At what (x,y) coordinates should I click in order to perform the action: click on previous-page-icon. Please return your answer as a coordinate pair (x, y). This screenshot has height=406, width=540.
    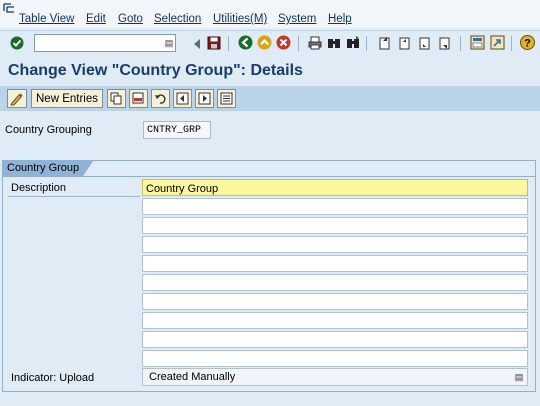
    Looking at the image, I should click on (404, 42).